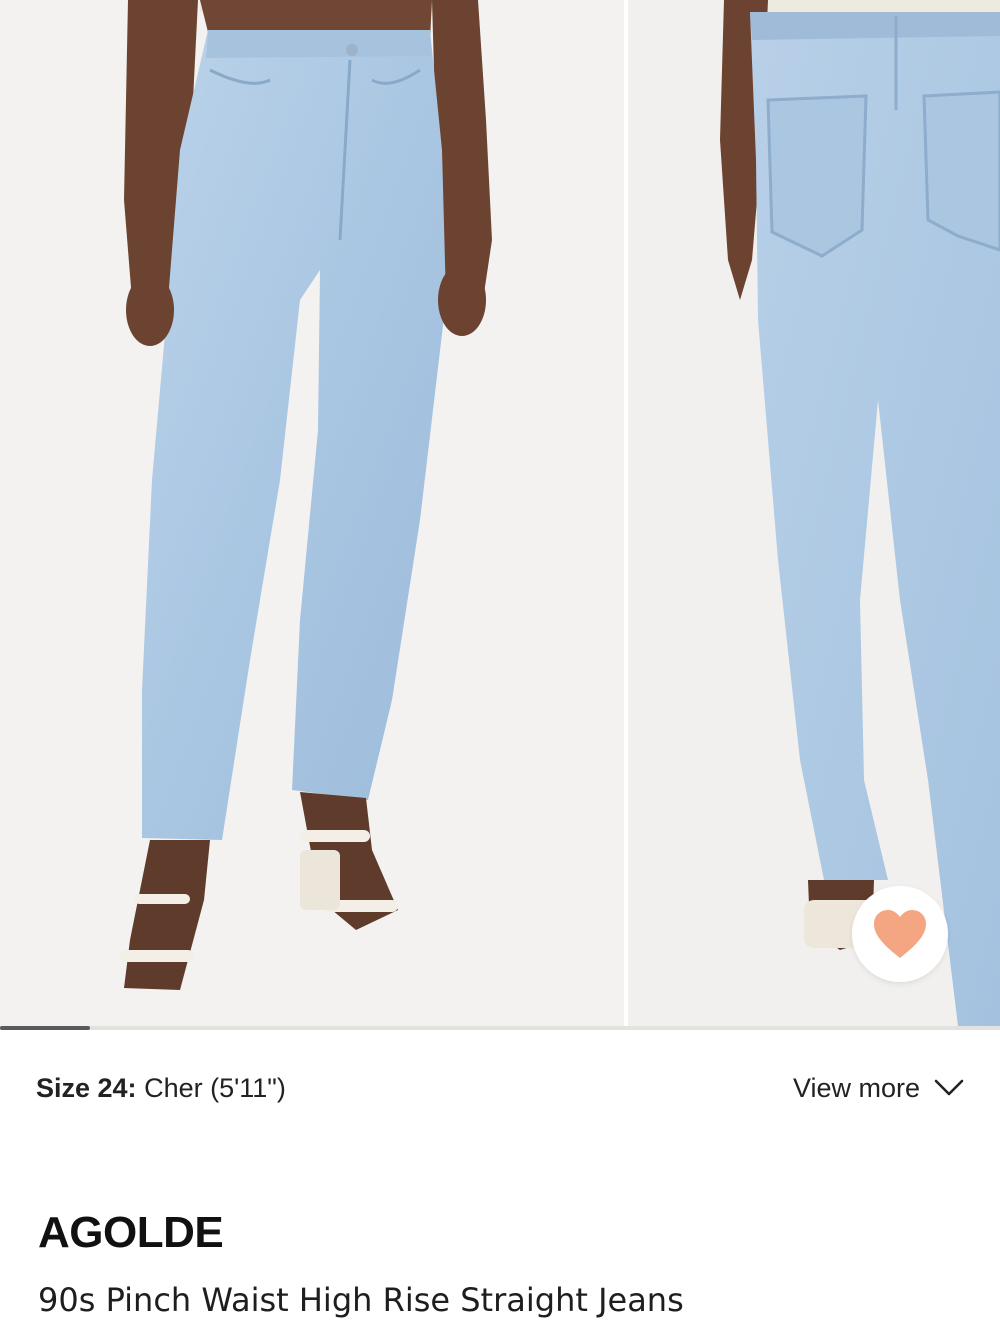 The image size is (1000, 1333). What do you see at coordinates (361, 1300) in the screenshot?
I see `product-title: 90s Pinch Waist High Rise Straight Jeans` at bounding box center [361, 1300].